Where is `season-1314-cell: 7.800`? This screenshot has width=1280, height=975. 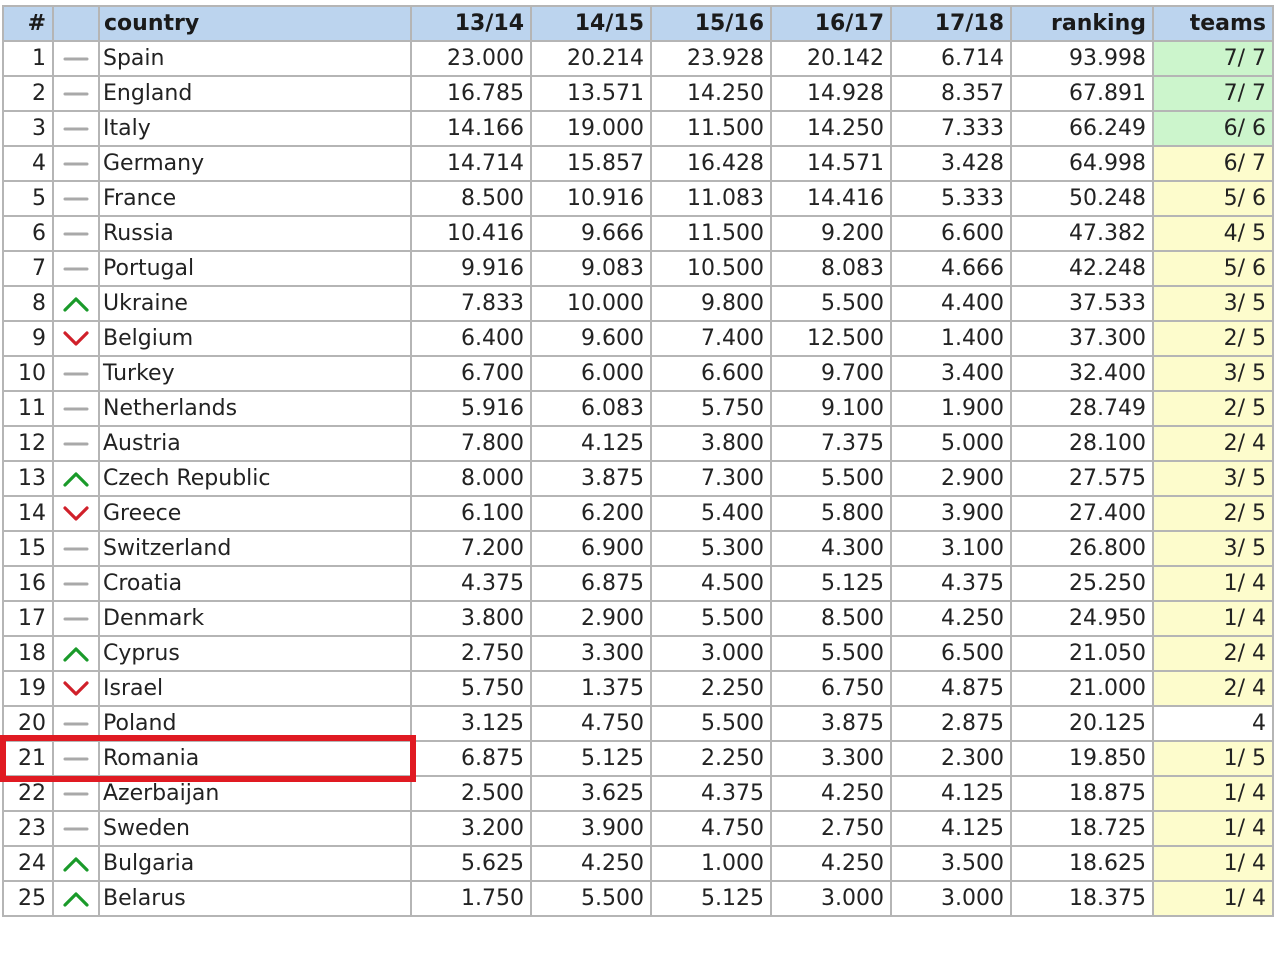 season-1314-cell: 7.800 is located at coordinates (471, 443).